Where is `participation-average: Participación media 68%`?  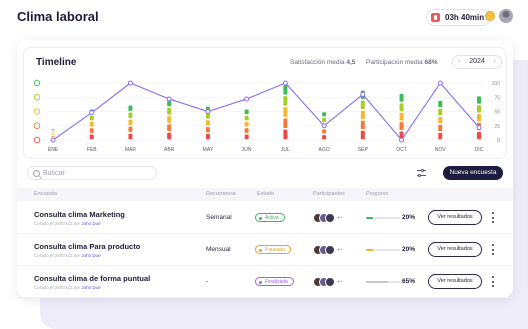 participation-average: Participación media 68% is located at coordinates (402, 62).